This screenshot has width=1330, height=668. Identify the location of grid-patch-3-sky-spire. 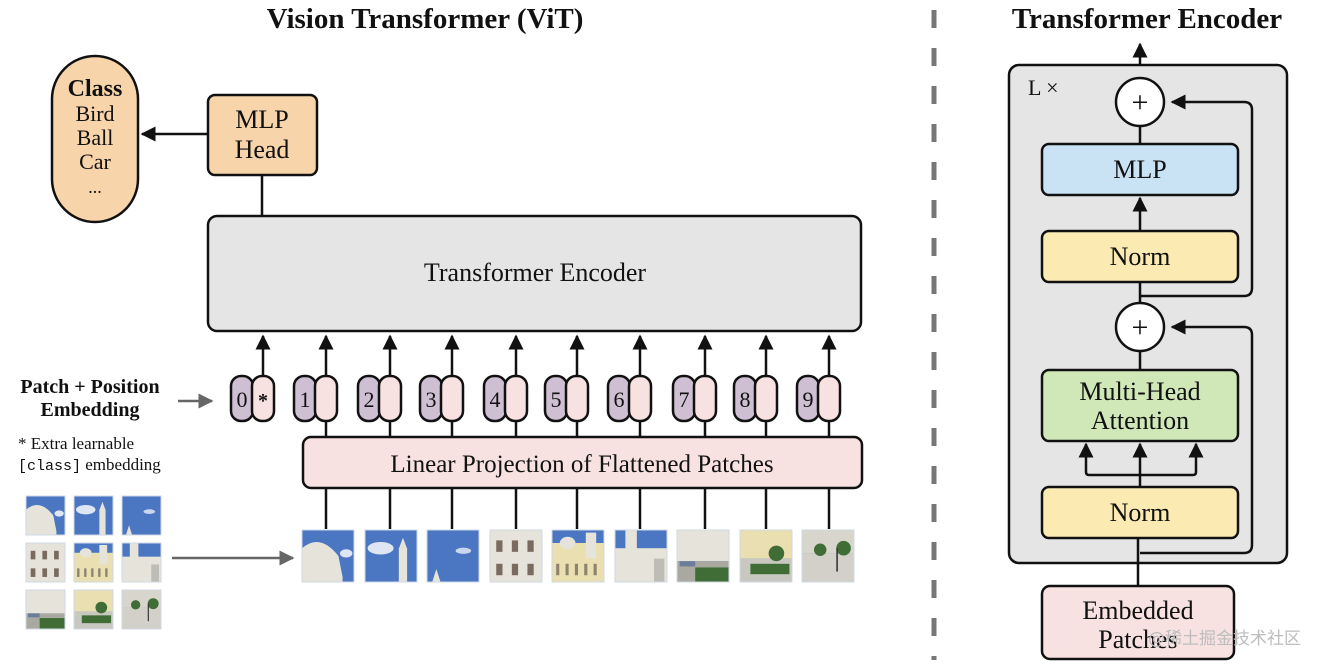
(141, 515).